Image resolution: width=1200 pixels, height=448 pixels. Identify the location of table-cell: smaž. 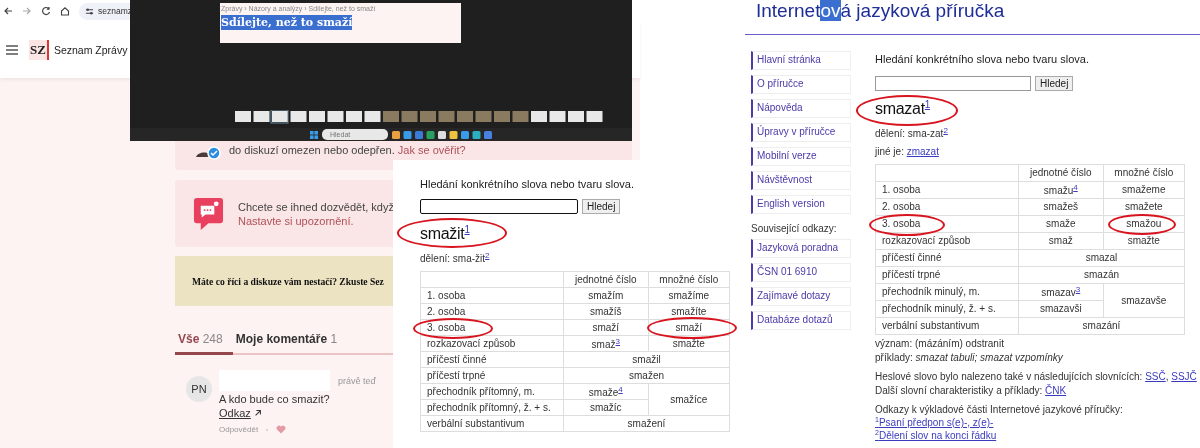
(1061, 241).